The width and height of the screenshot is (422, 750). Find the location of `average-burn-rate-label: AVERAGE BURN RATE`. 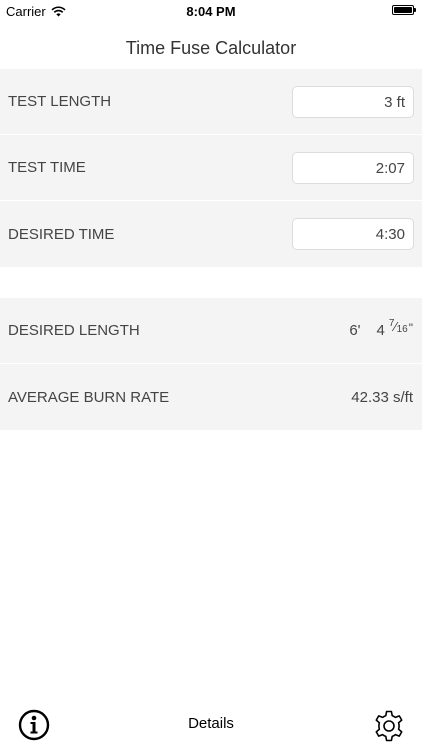

average-burn-rate-label: AVERAGE BURN RATE is located at coordinates (89, 397).